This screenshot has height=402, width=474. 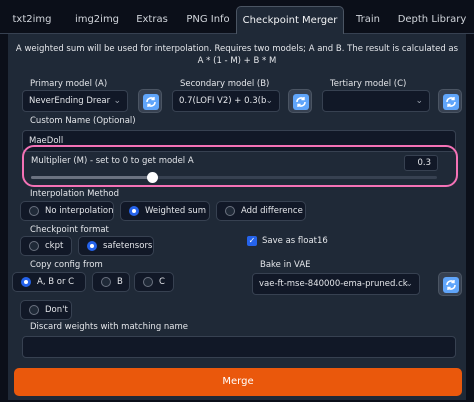 What do you see at coordinates (208, 20) in the screenshot?
I see `tab-png-info: PNG Info` at bounding box center [208, 20].